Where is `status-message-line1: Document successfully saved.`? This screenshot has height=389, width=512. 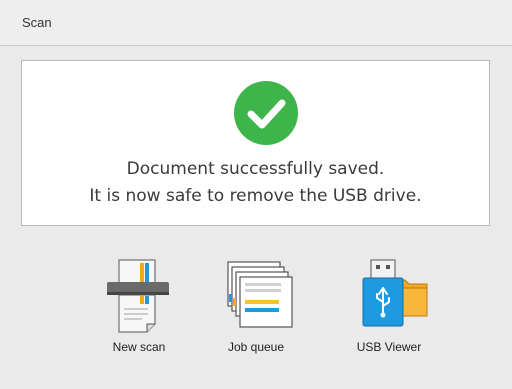 status-message-line1: Document successfully saved. is located at coordinates (255, 169).